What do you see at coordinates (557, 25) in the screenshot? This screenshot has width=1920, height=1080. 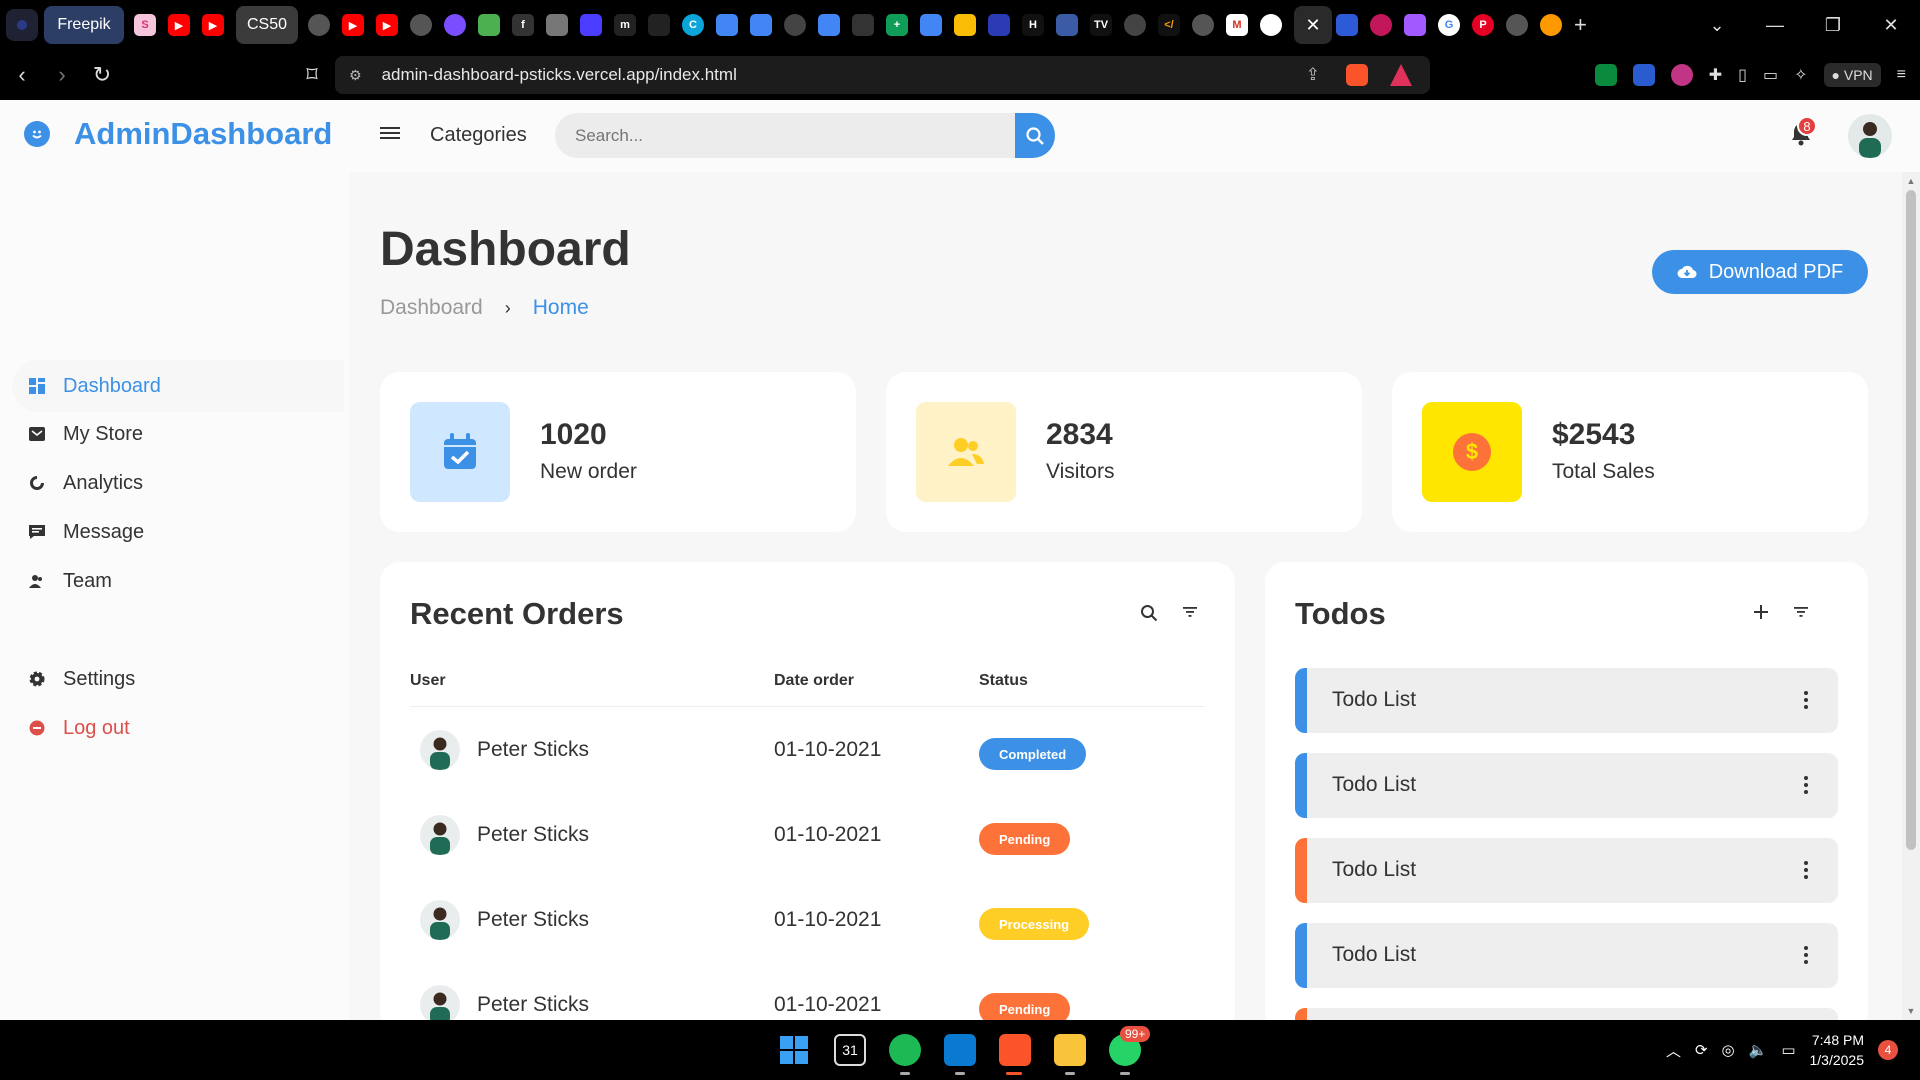 I see `grid-icon` at bounding box center [557, 25].